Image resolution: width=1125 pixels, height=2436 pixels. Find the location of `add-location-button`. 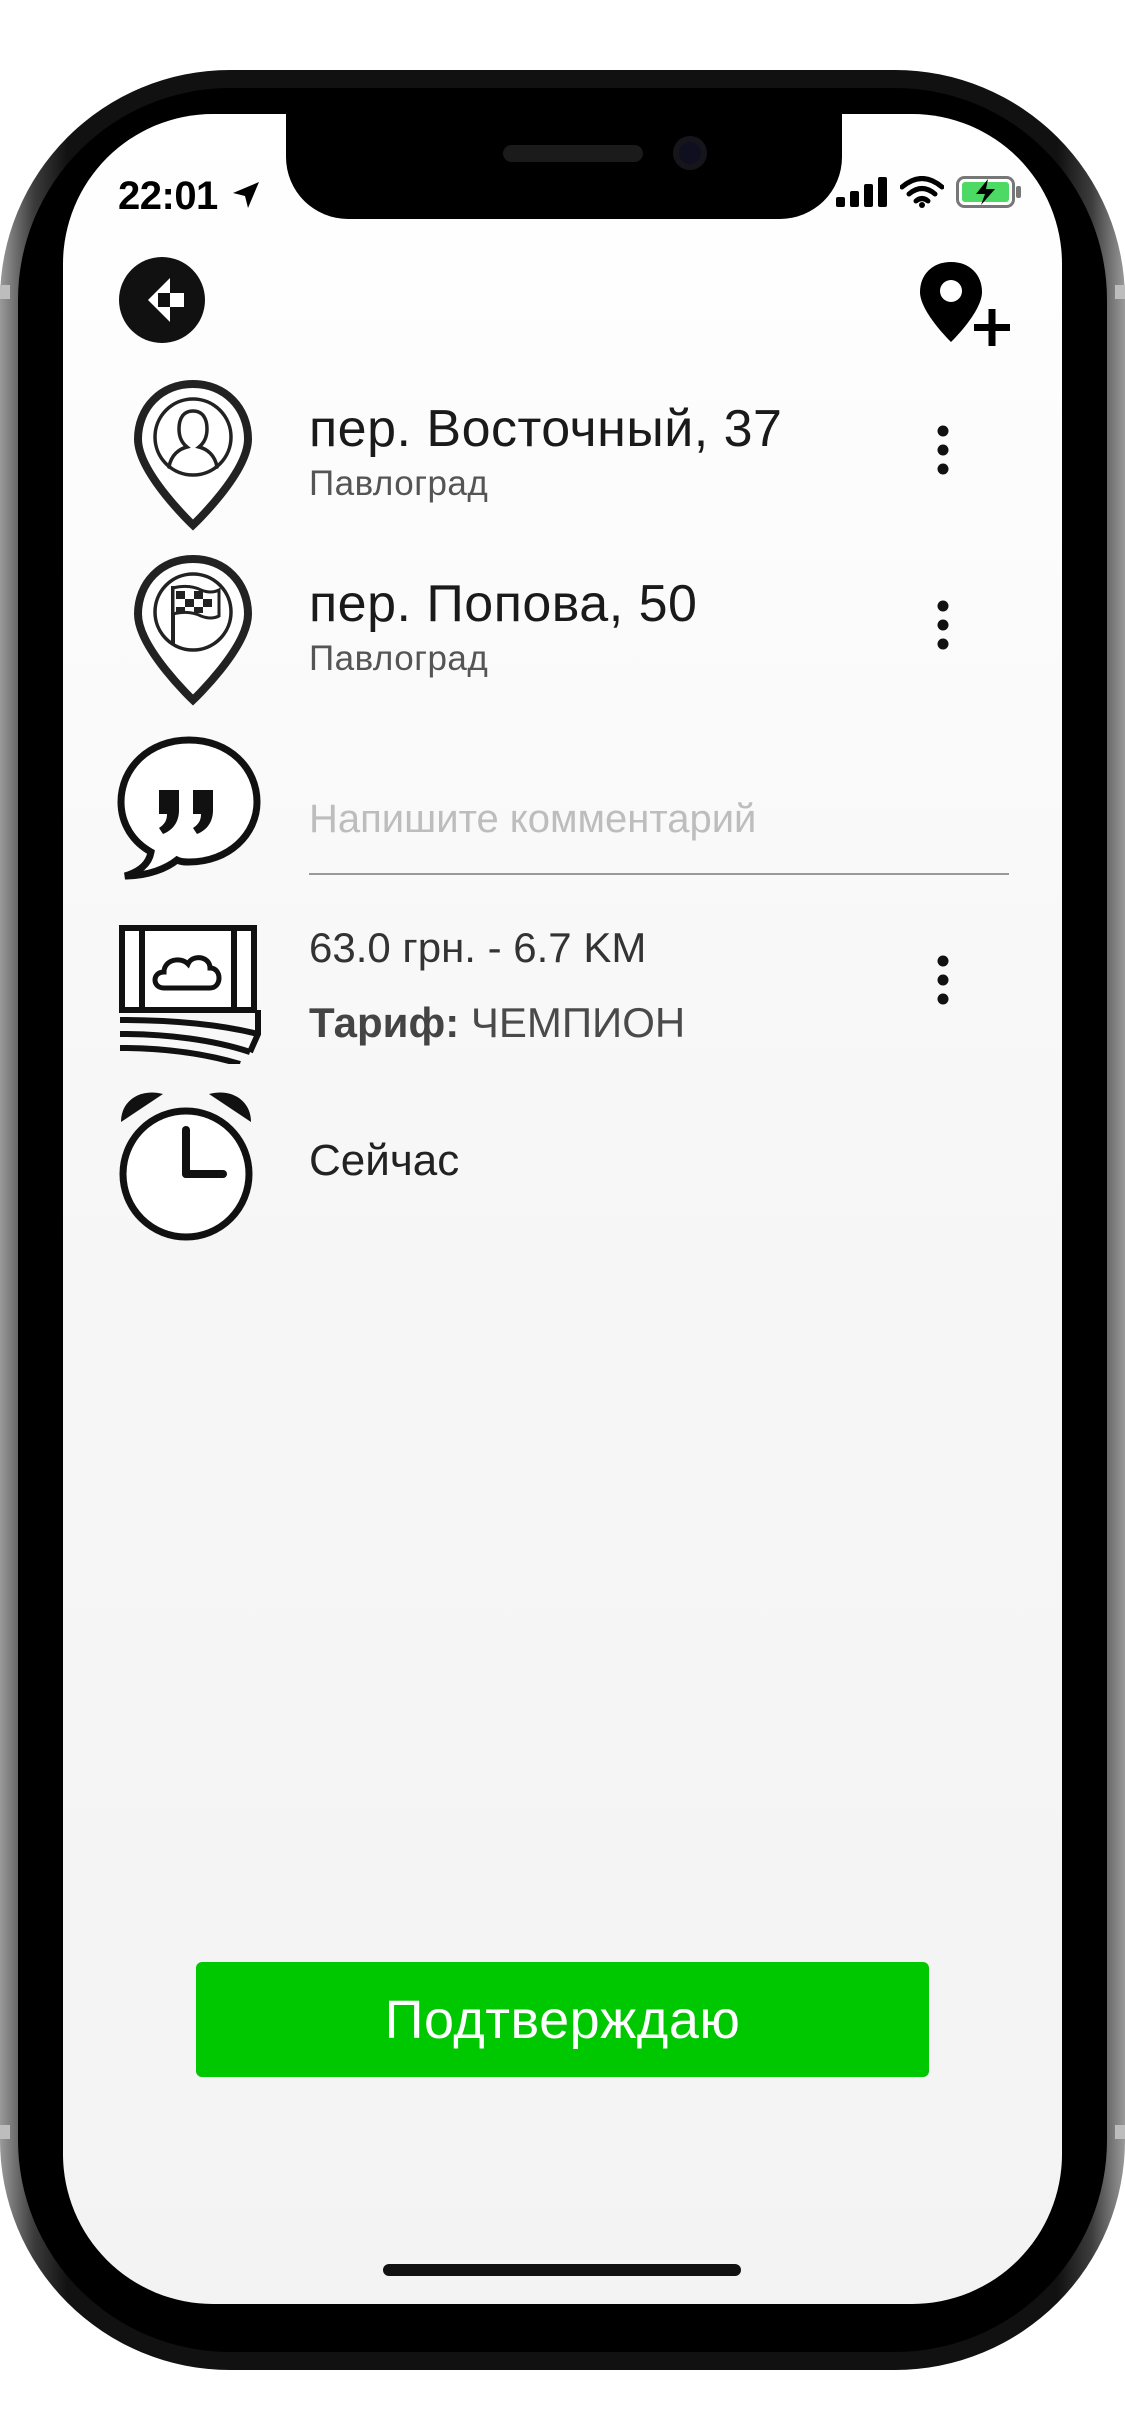

add-location-button is located at coordinates (964, 306).